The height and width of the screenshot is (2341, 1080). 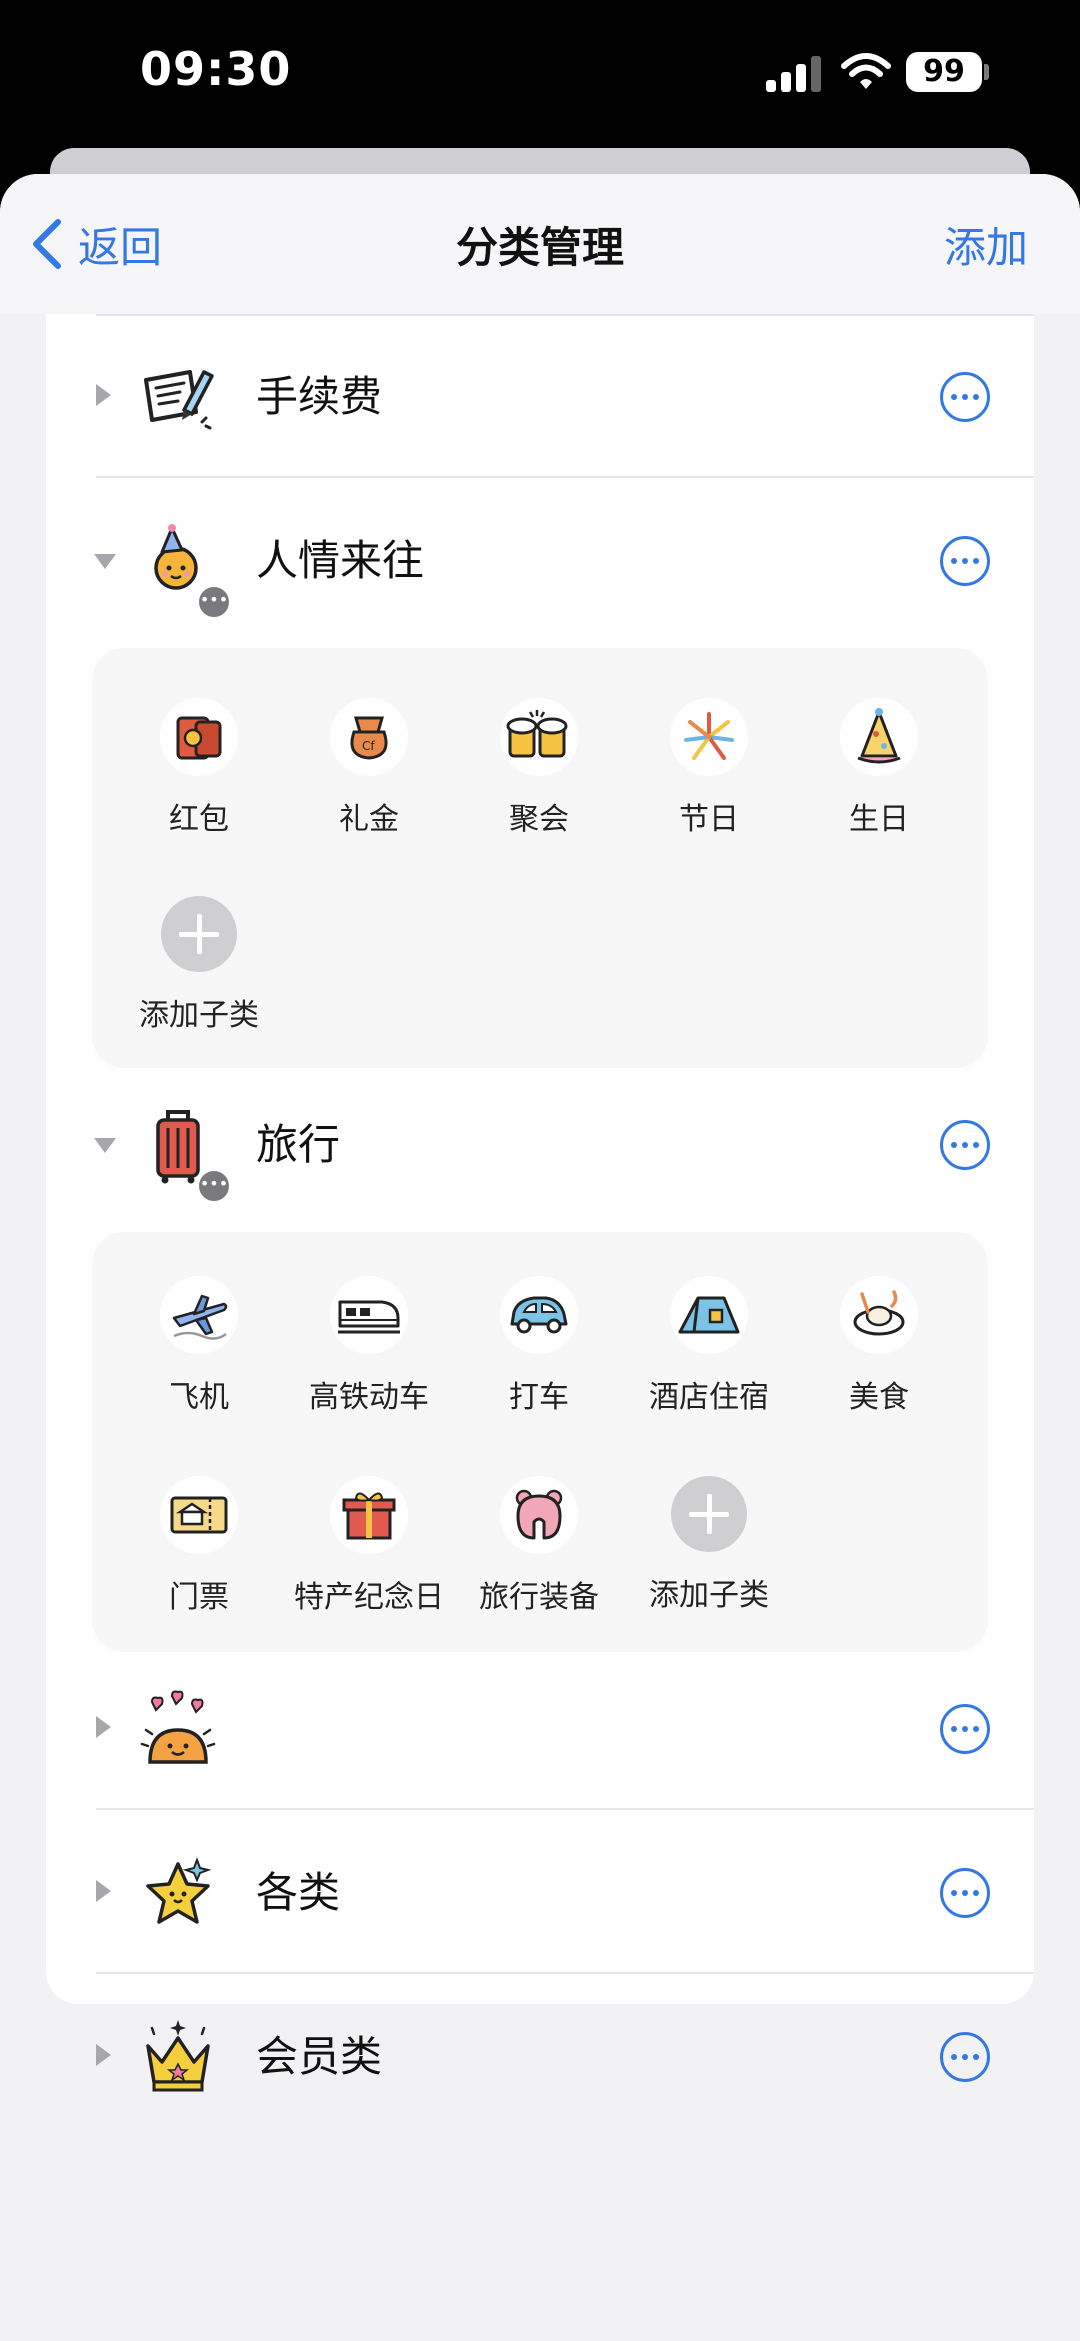 I want to click on subcategory-label: 节日, so click(x=709, y=819).